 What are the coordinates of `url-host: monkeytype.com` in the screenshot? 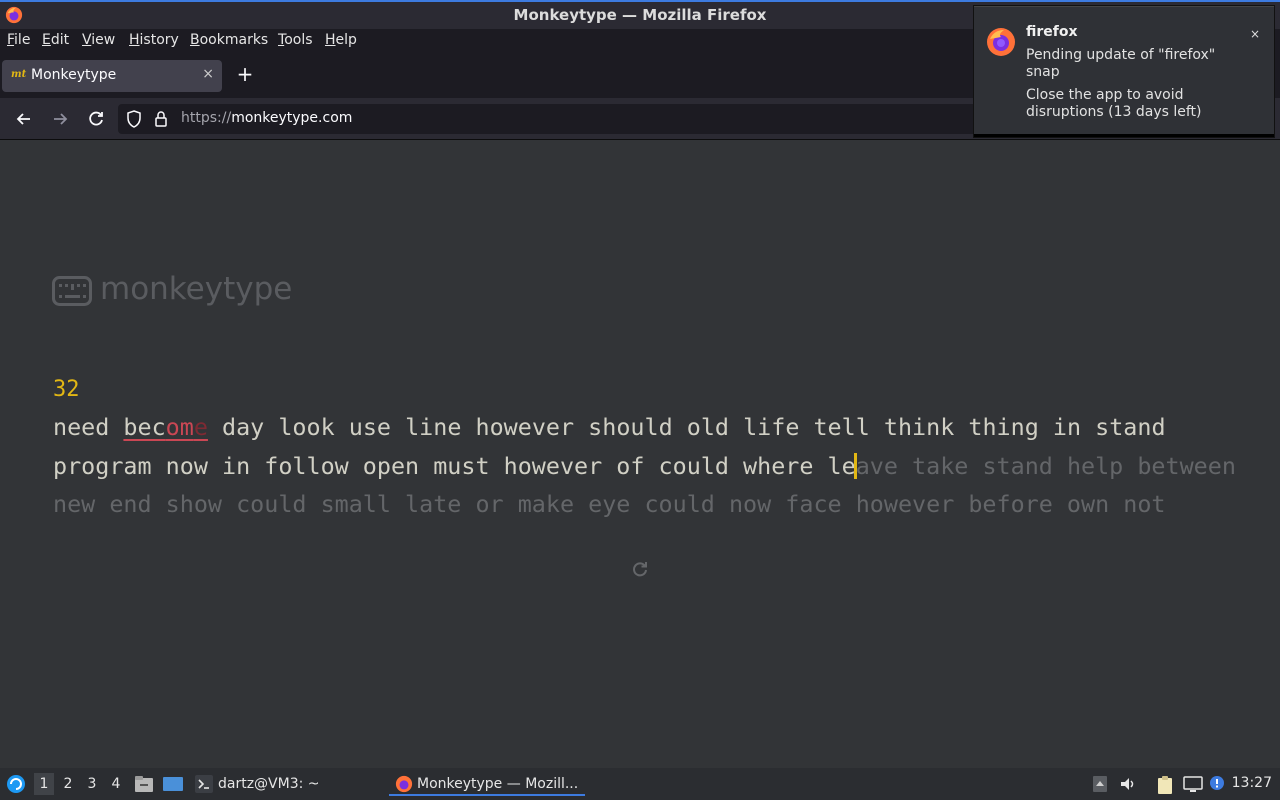 It's located at (292, 118).